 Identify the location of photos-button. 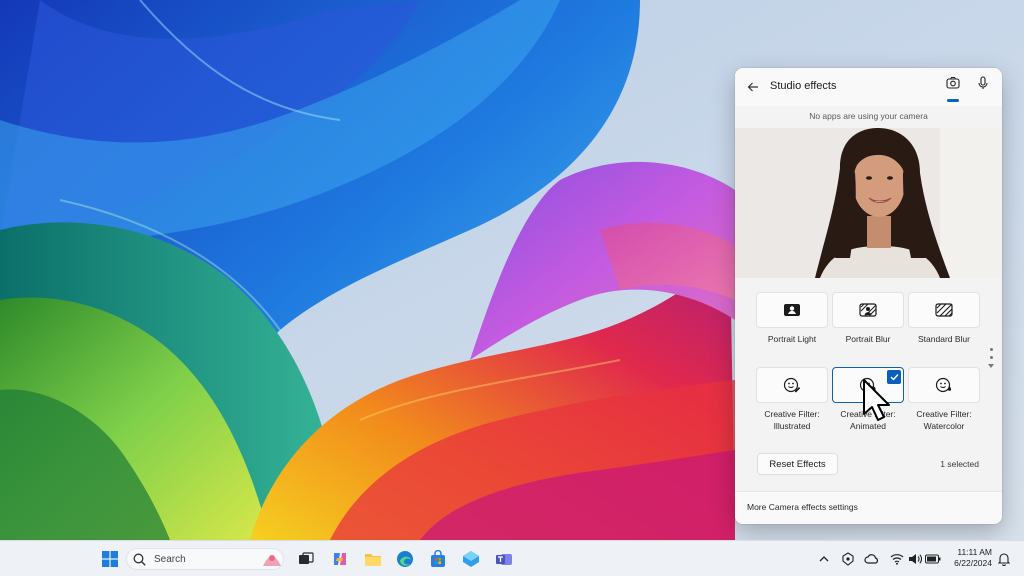
(471, 559).